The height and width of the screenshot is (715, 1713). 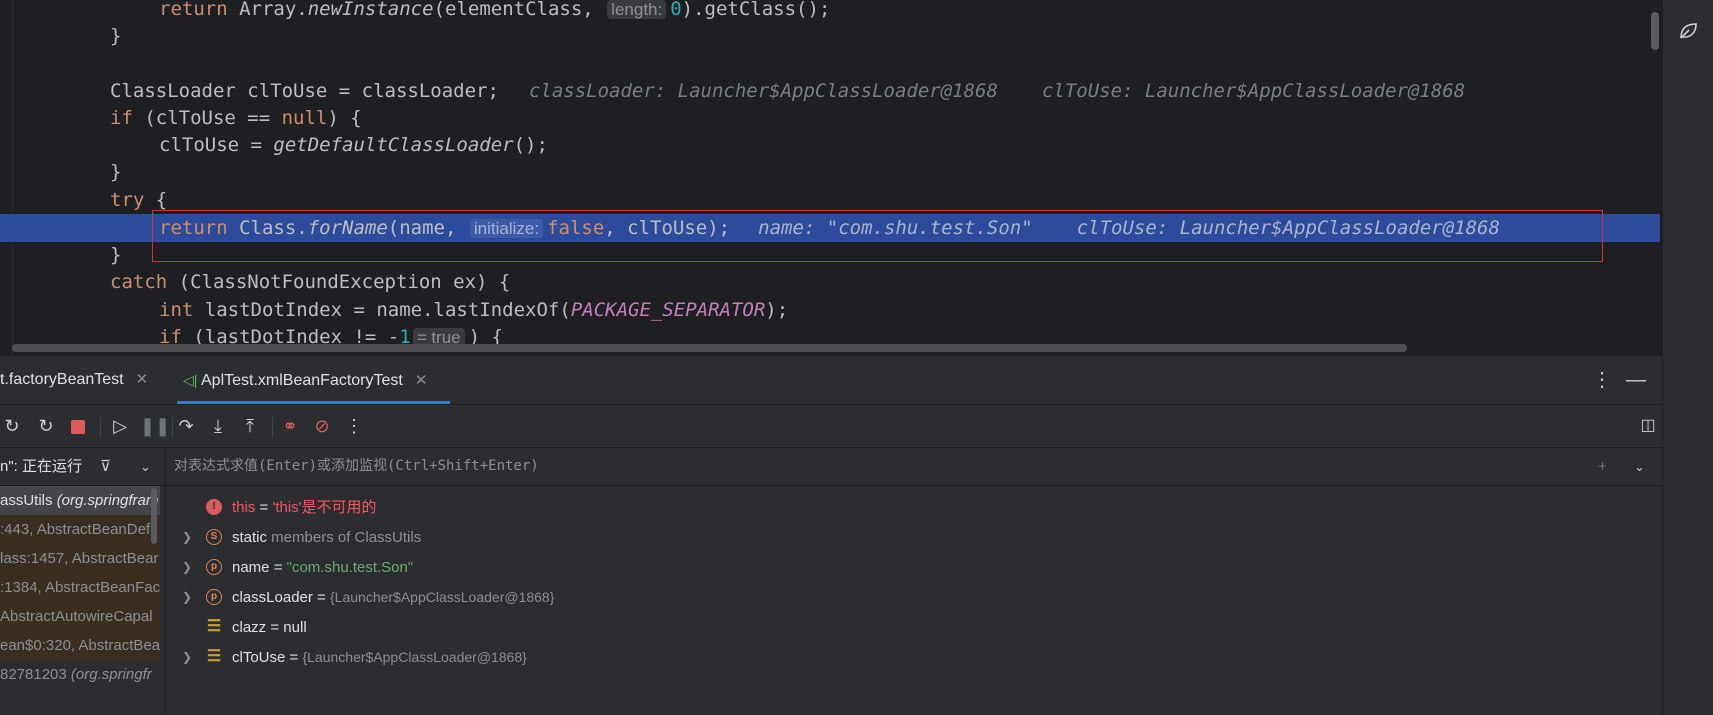 What do you see at coordinates (46, 426) in the screenshot?
I see `rerun-failed-icon: ↻` at bounding box center [46, 426].